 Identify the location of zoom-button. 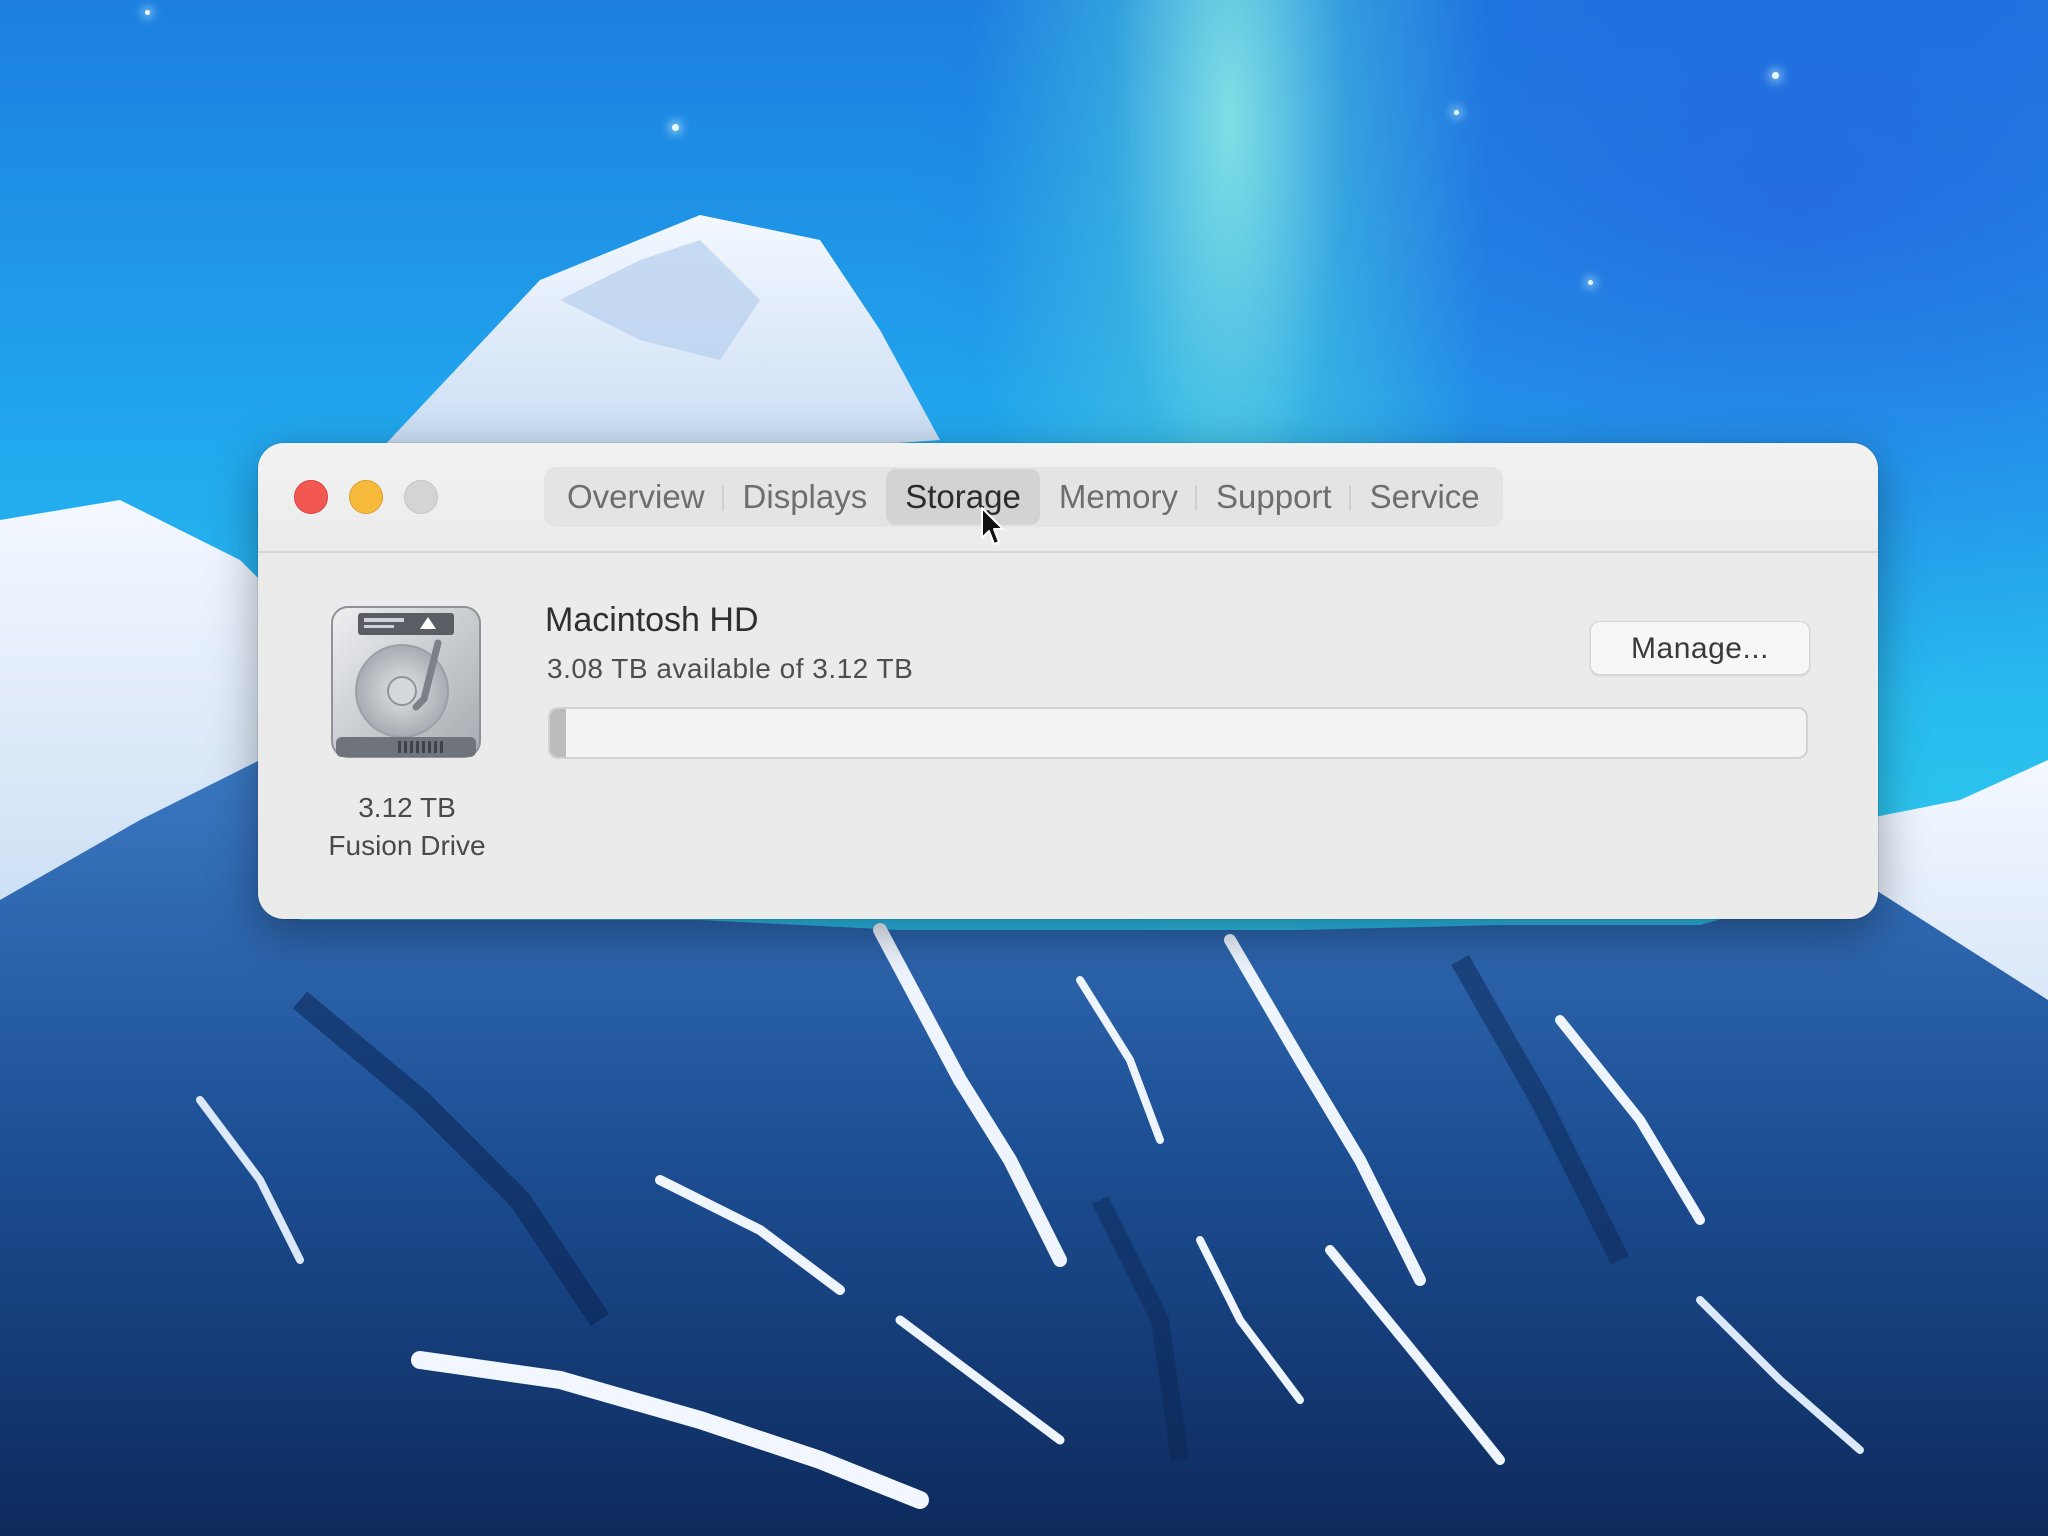
(421, 497).